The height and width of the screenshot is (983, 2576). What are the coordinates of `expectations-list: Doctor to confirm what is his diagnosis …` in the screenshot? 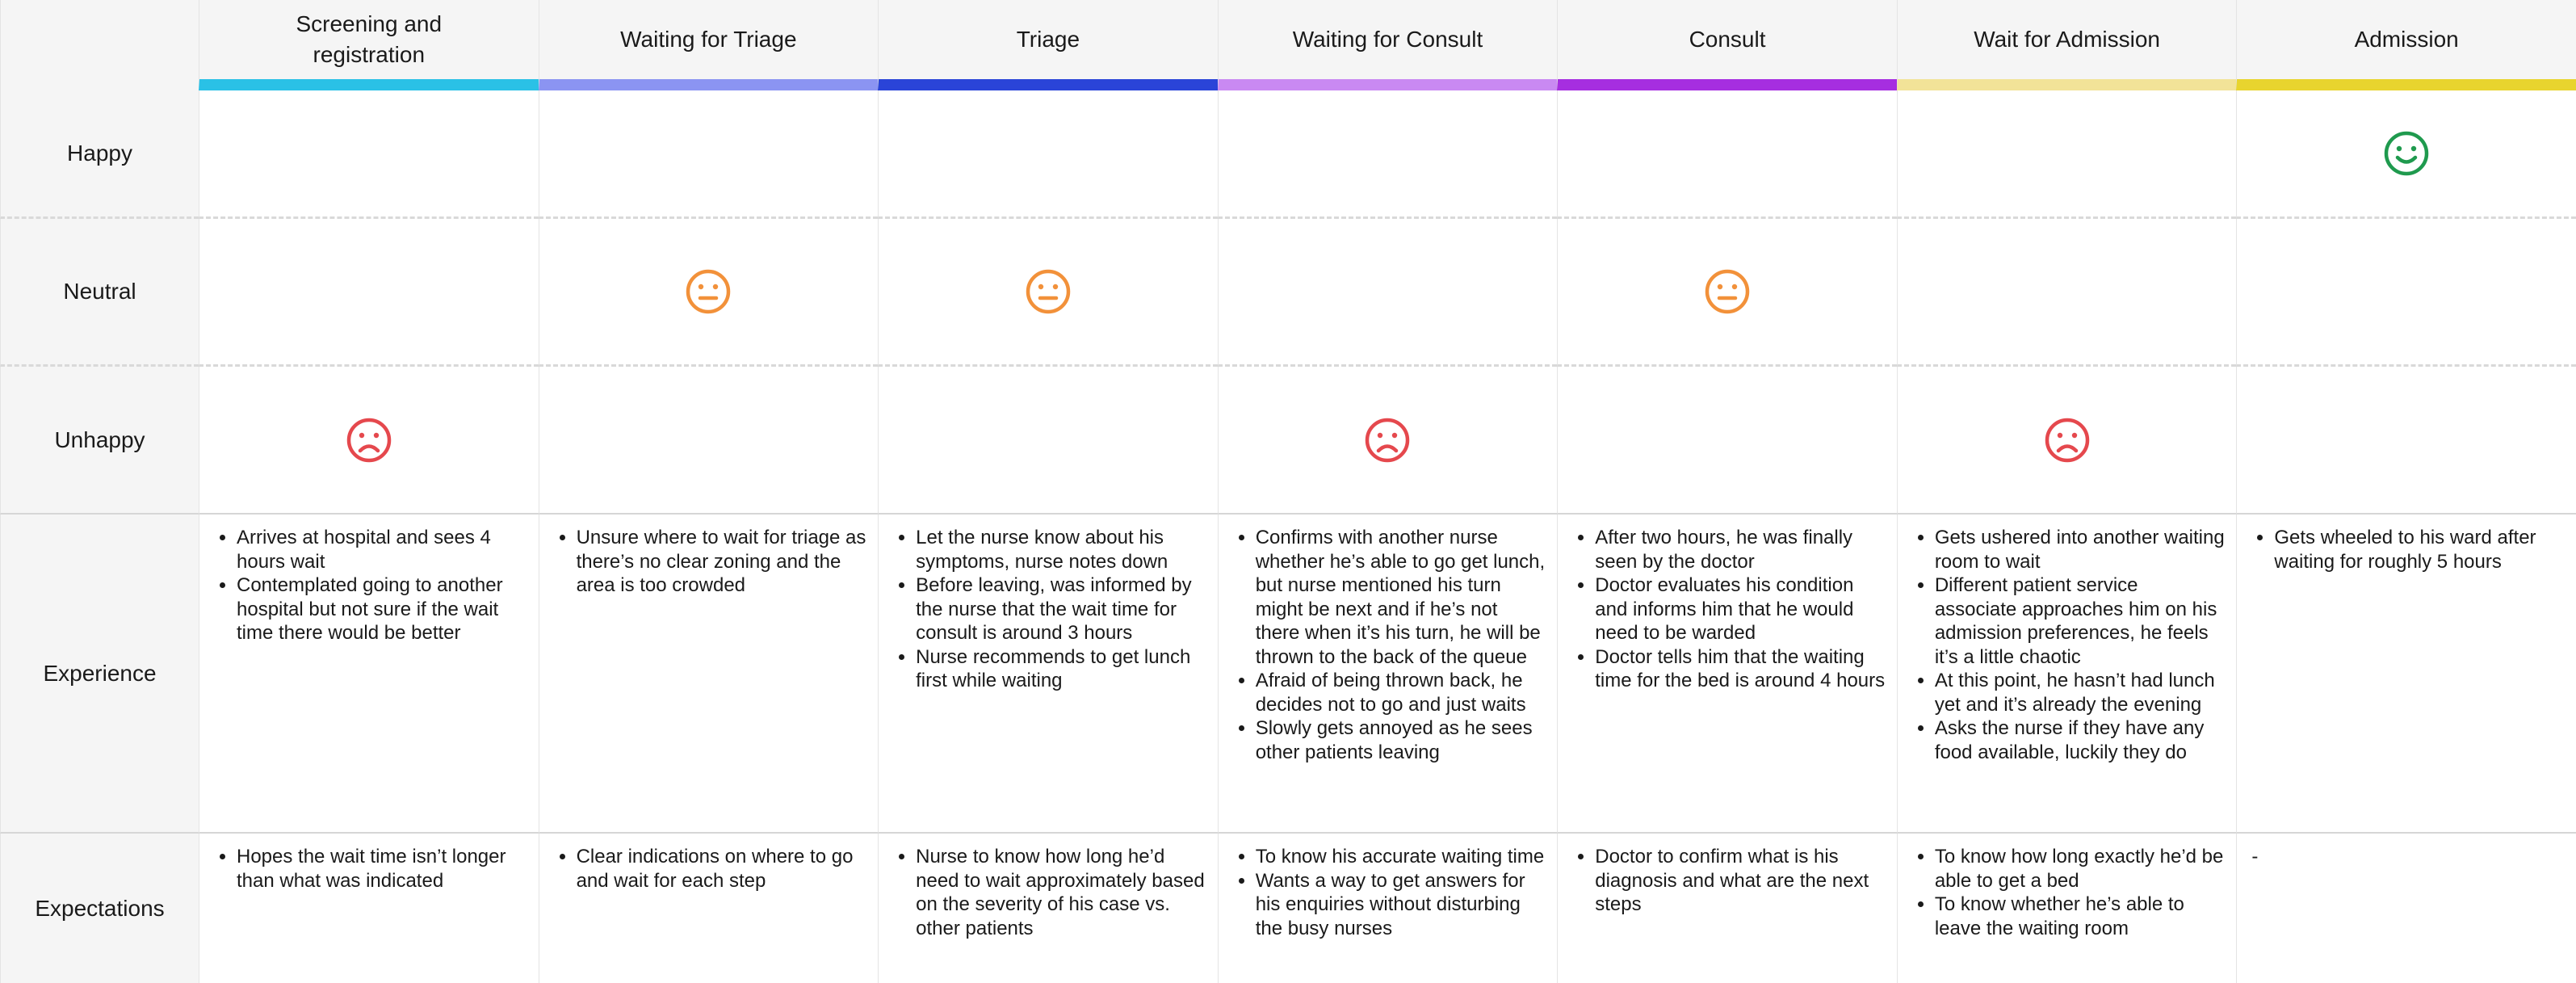 It's located at (1728, 881).